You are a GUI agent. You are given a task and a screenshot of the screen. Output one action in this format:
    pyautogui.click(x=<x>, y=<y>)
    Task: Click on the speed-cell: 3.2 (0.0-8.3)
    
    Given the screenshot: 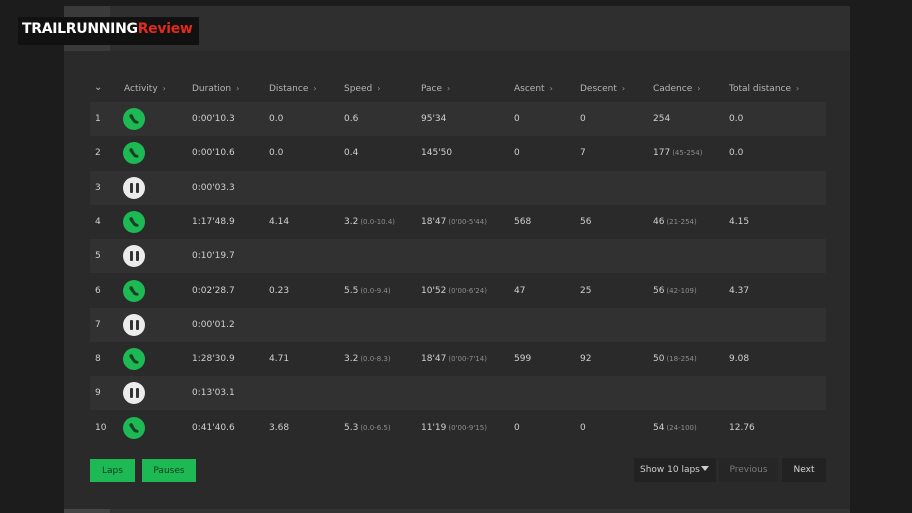 What is the action you would take?
    pyautogui.click(x=367, y=359)
    